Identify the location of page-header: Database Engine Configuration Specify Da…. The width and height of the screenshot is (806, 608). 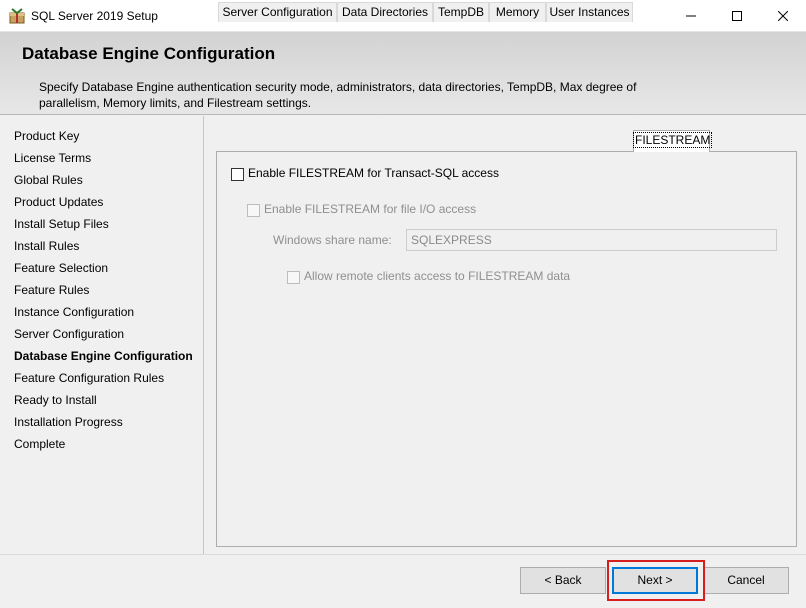
(403, 73).